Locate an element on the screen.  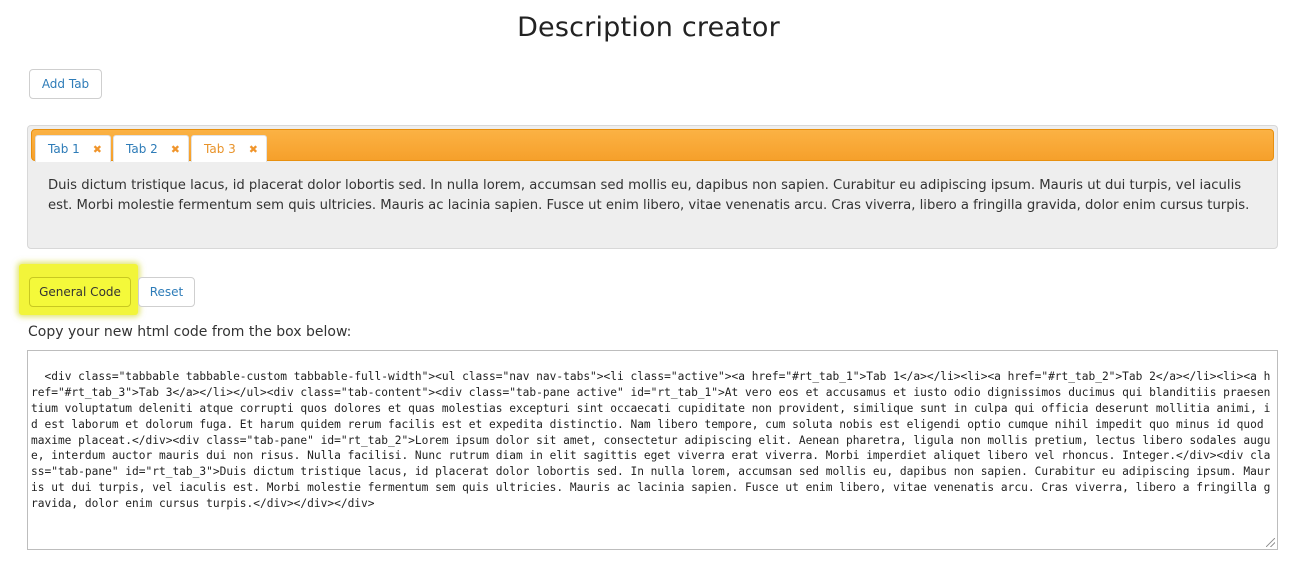
tab-2: Tab 2 ✖ is located at coordinates (151, 148).